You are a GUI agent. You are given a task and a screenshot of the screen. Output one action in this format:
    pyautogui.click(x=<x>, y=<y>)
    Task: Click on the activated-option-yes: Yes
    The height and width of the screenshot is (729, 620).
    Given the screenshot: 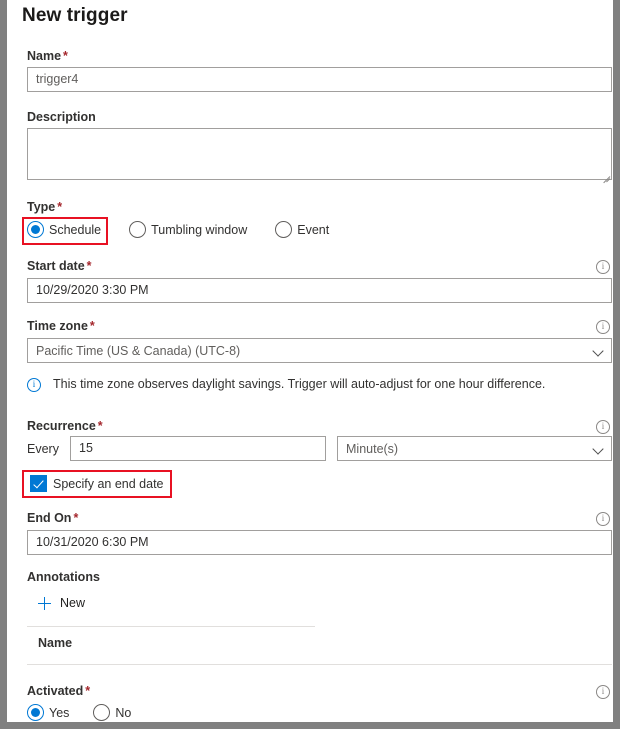 What is the action you would take?
    pyautogui.click(x=48, y=712)
    